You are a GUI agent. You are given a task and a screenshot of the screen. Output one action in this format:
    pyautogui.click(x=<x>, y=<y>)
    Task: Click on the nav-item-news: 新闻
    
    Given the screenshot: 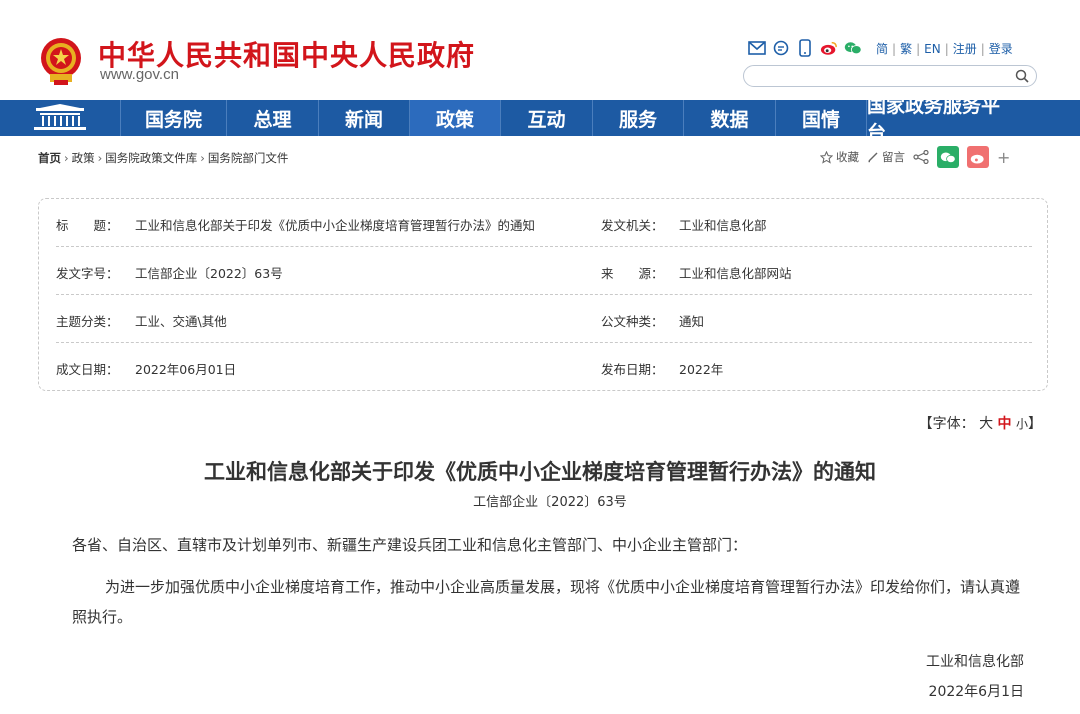 What is the action you would take?
    pyautogui.click(x=363, y=118)
    